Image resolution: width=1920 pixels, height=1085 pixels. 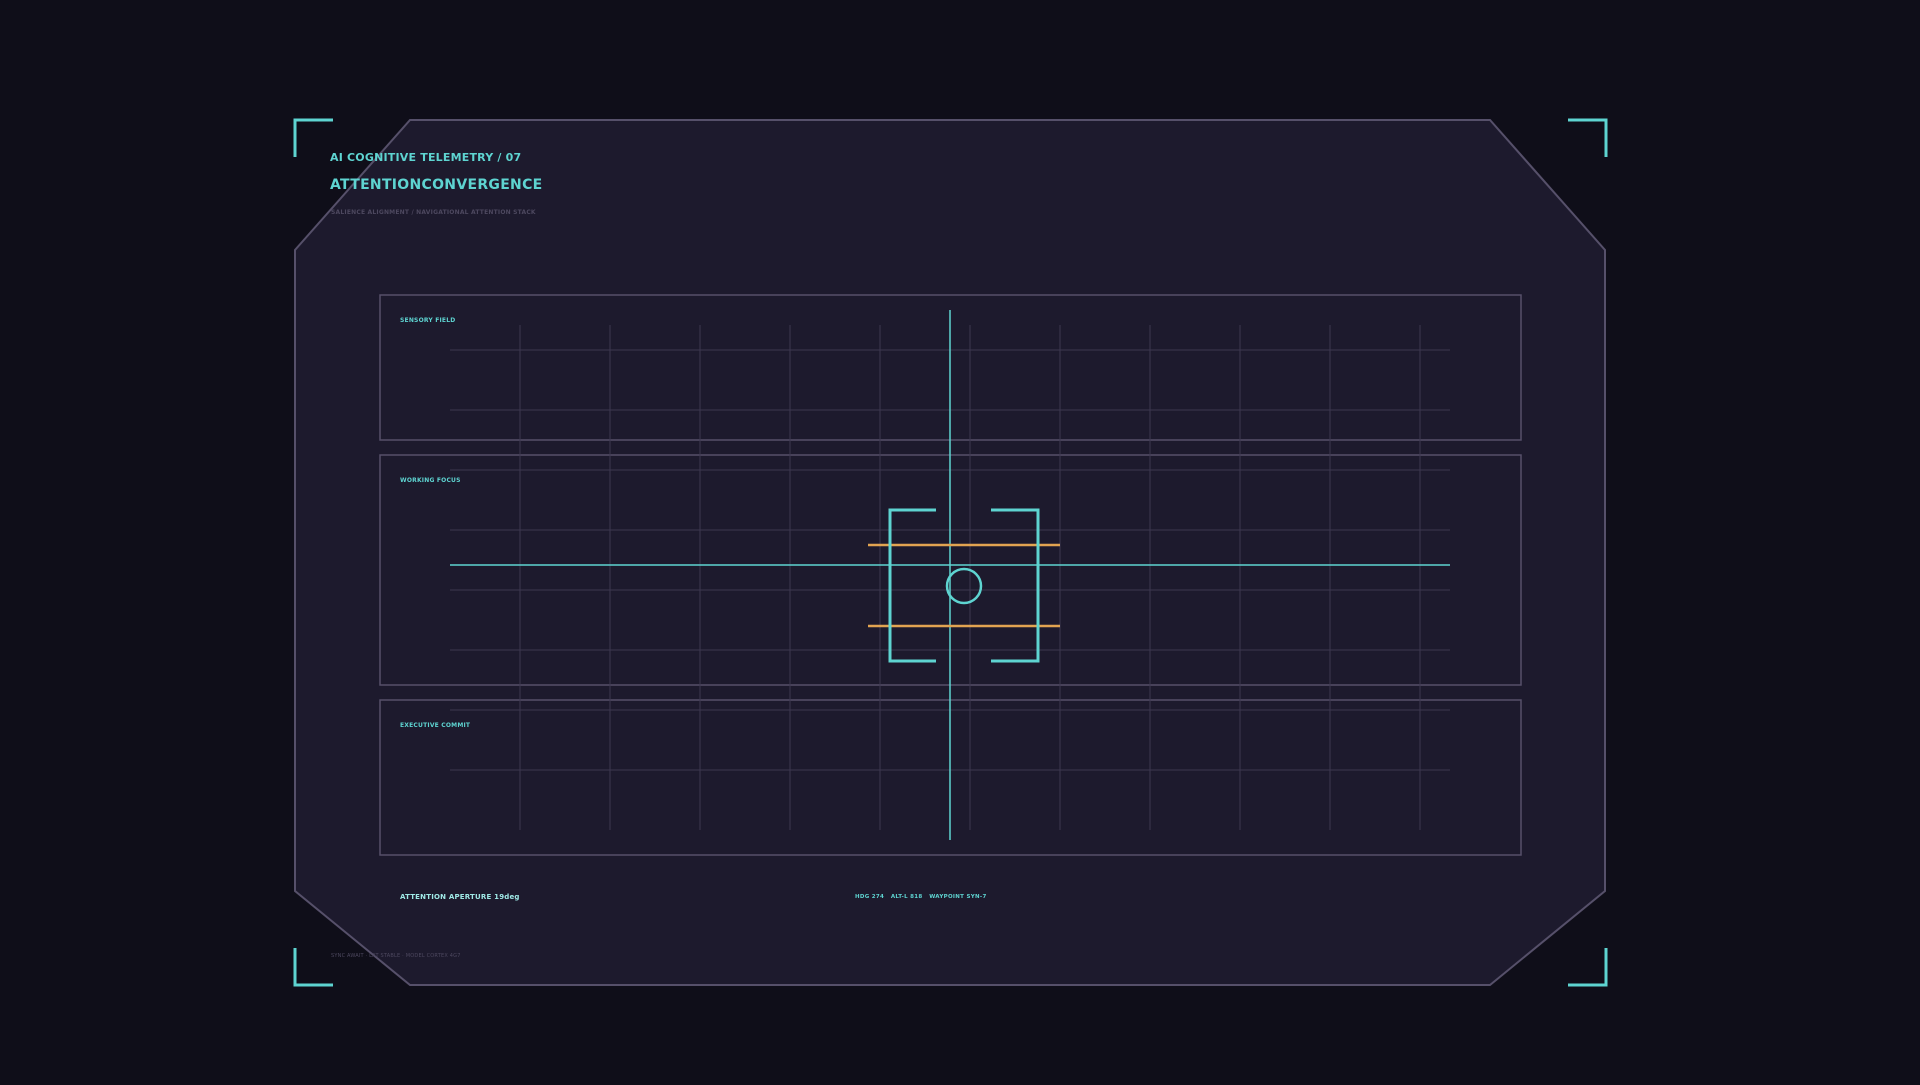 I want to click on heading-readout: HDG 274, so click(x=870, y=897).